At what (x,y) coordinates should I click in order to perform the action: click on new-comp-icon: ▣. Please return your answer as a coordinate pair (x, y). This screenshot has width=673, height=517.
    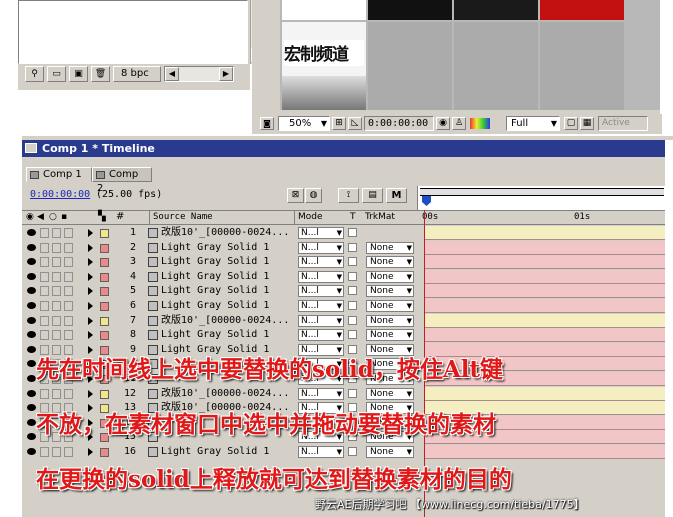
    Looking at the image, I should click on (78, 74).